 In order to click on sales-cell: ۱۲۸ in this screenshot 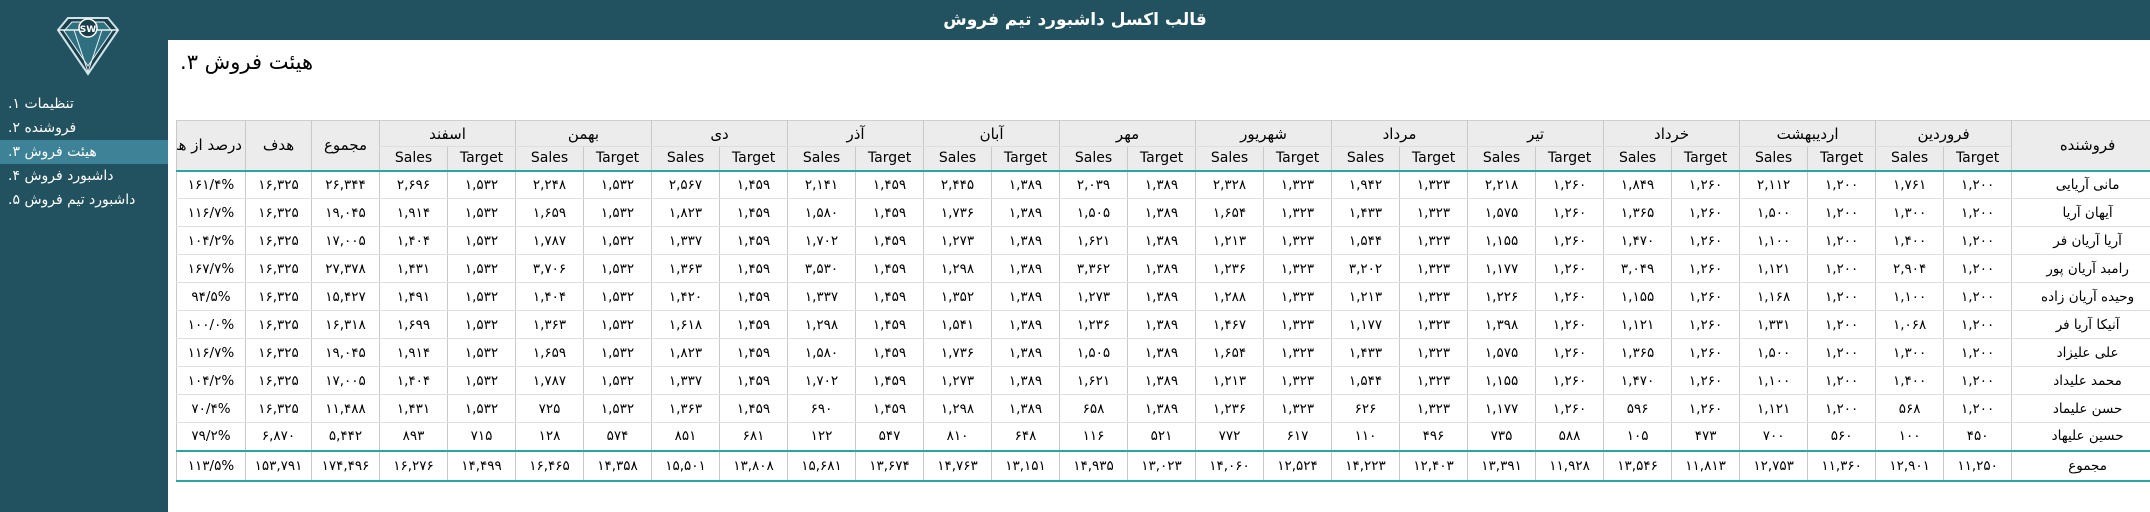, I will do `click(550, 436)`.